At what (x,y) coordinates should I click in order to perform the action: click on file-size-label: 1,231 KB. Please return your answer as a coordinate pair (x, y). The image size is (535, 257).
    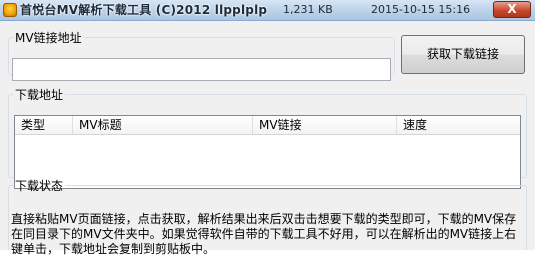
    Looking at the image, I should click on (308, 9).